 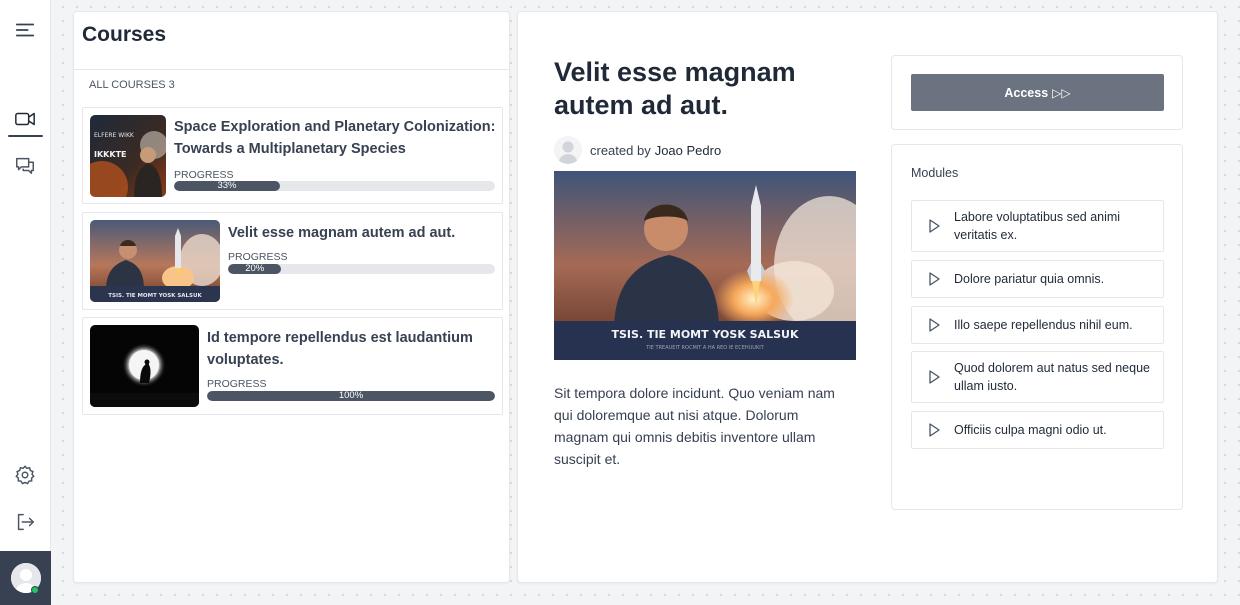 What do you see at coordinates (1030, 430) in the screenshot?
I see `module-title: Officiis culpa magni odio ut.` at bounding box center [1030, 430].